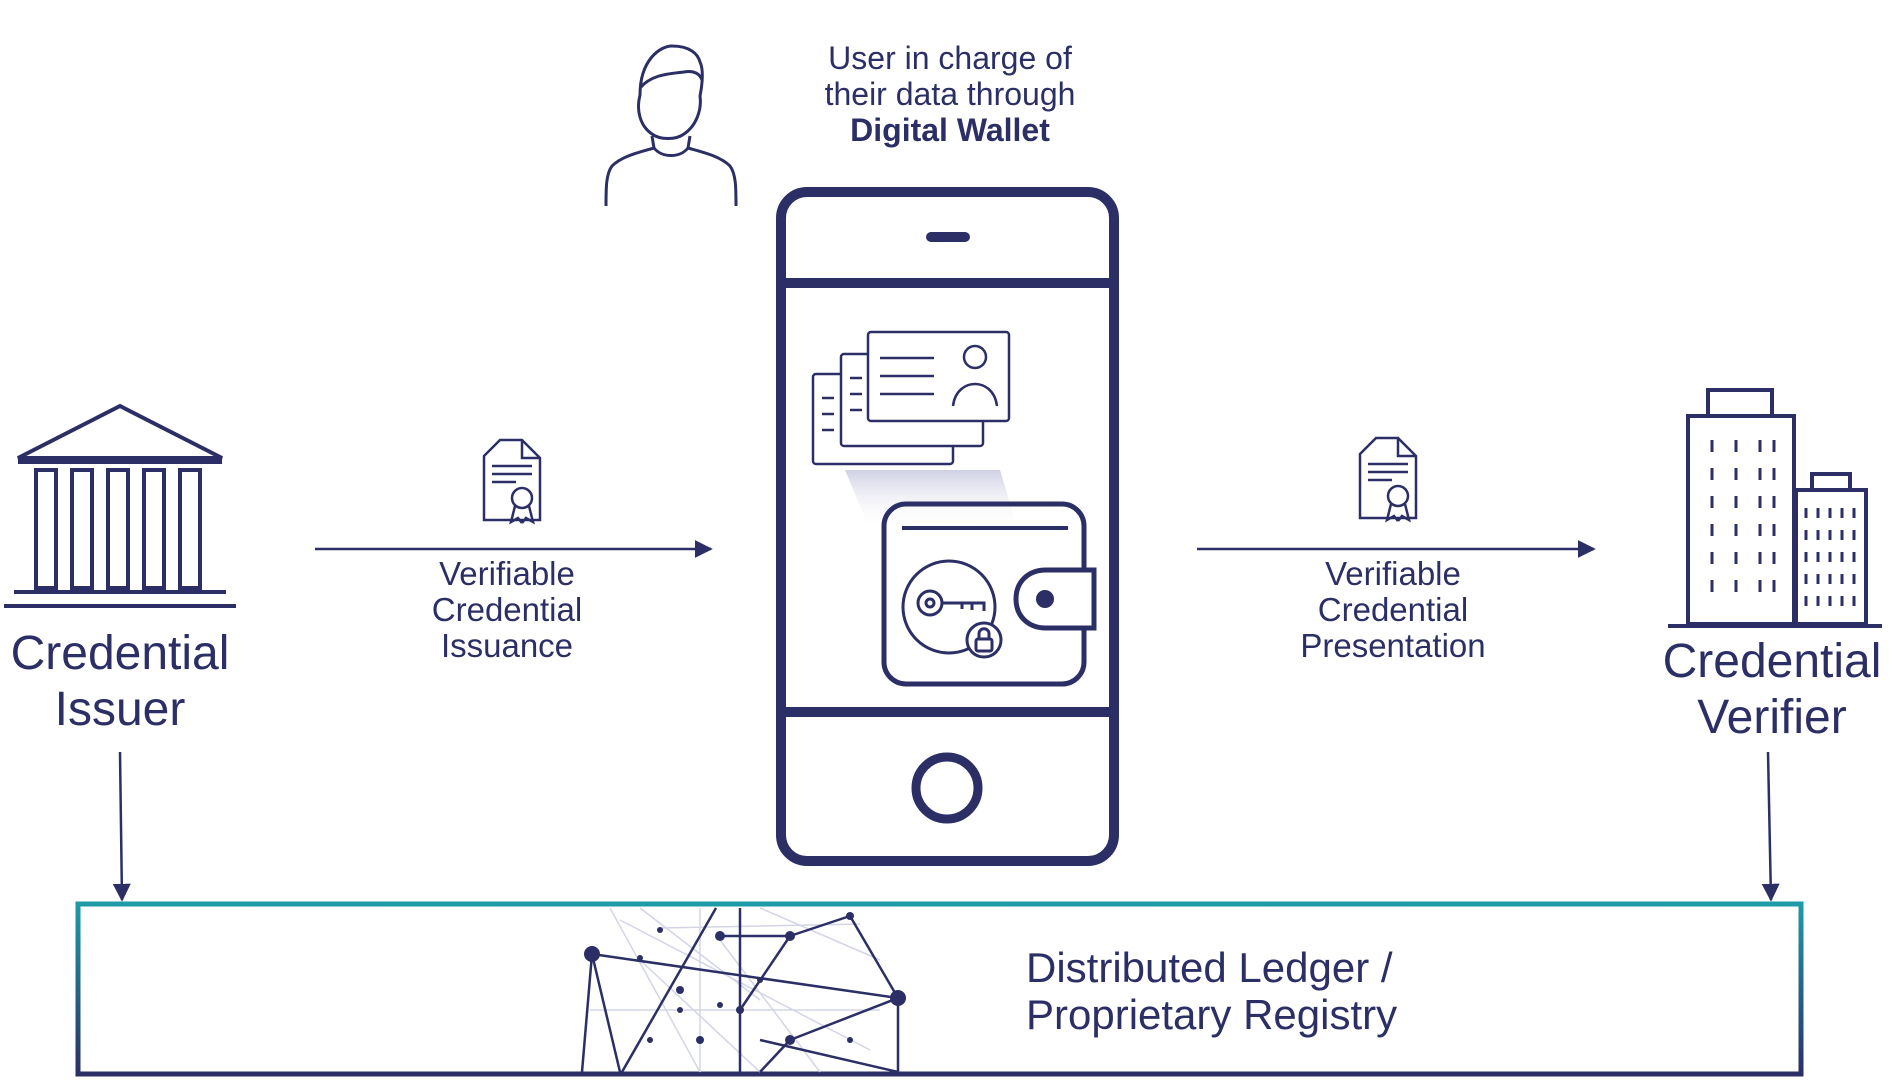 This screenshot has width=1892, height=1086. I want to click on lock-icon, so click(984, 640).